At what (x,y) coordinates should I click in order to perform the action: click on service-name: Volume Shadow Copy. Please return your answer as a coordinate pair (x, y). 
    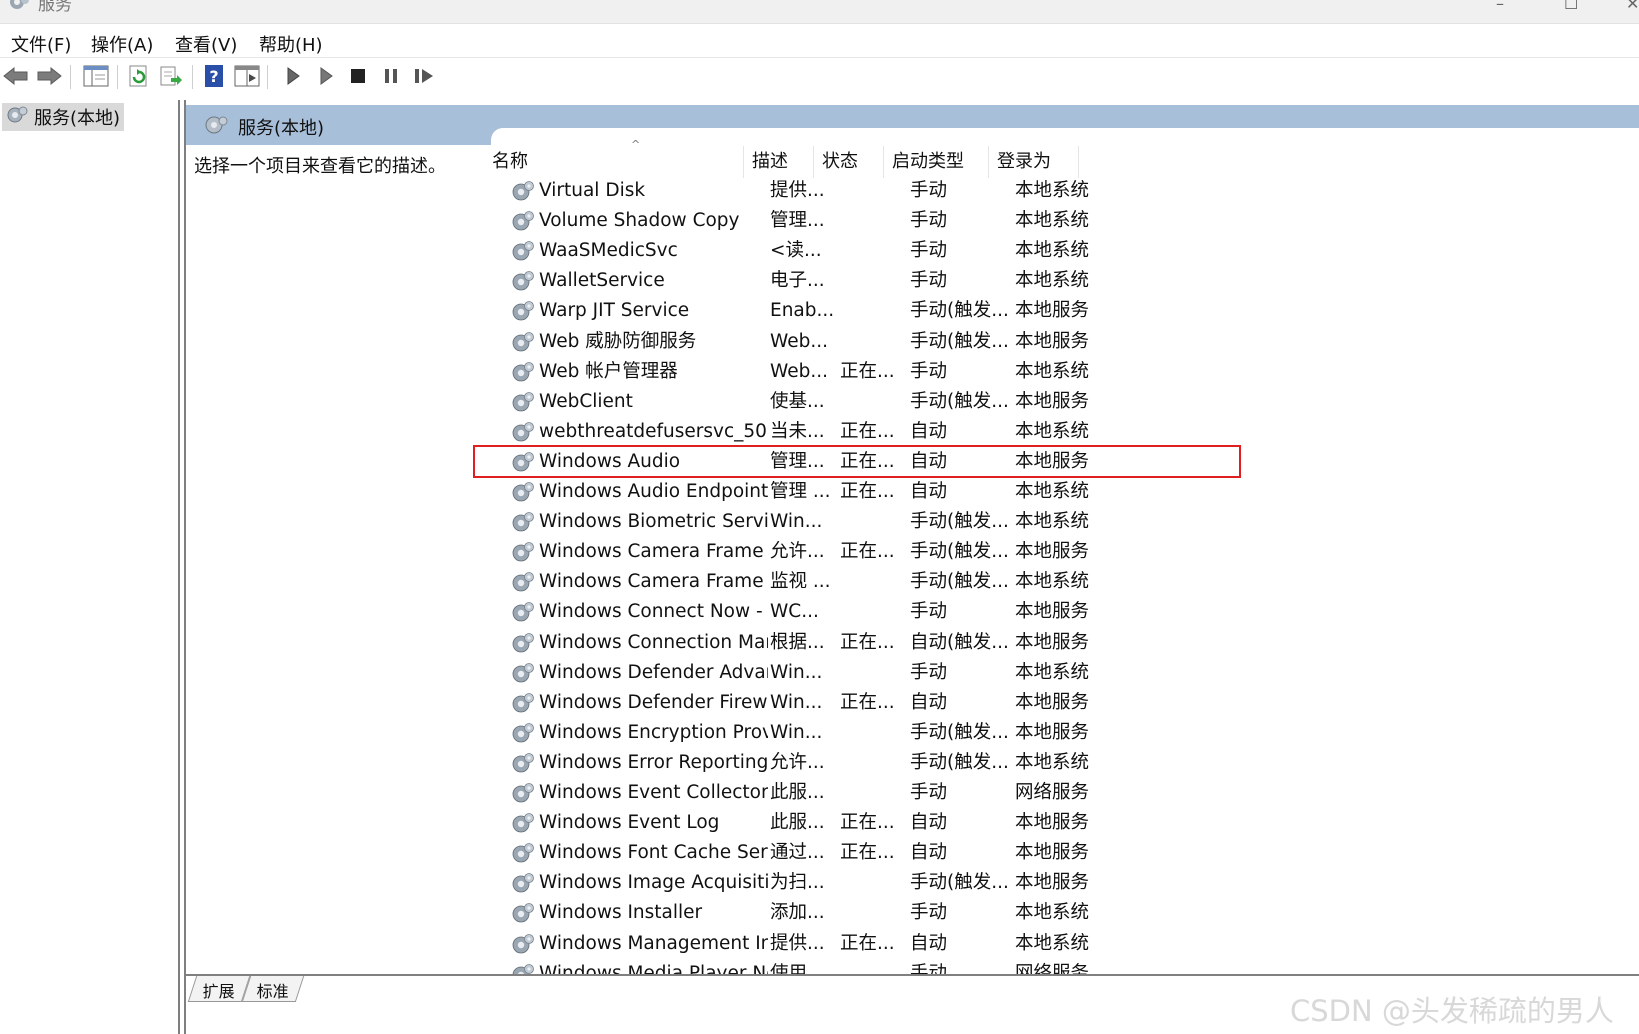
    Looking at the image, I should click on (639, 221).